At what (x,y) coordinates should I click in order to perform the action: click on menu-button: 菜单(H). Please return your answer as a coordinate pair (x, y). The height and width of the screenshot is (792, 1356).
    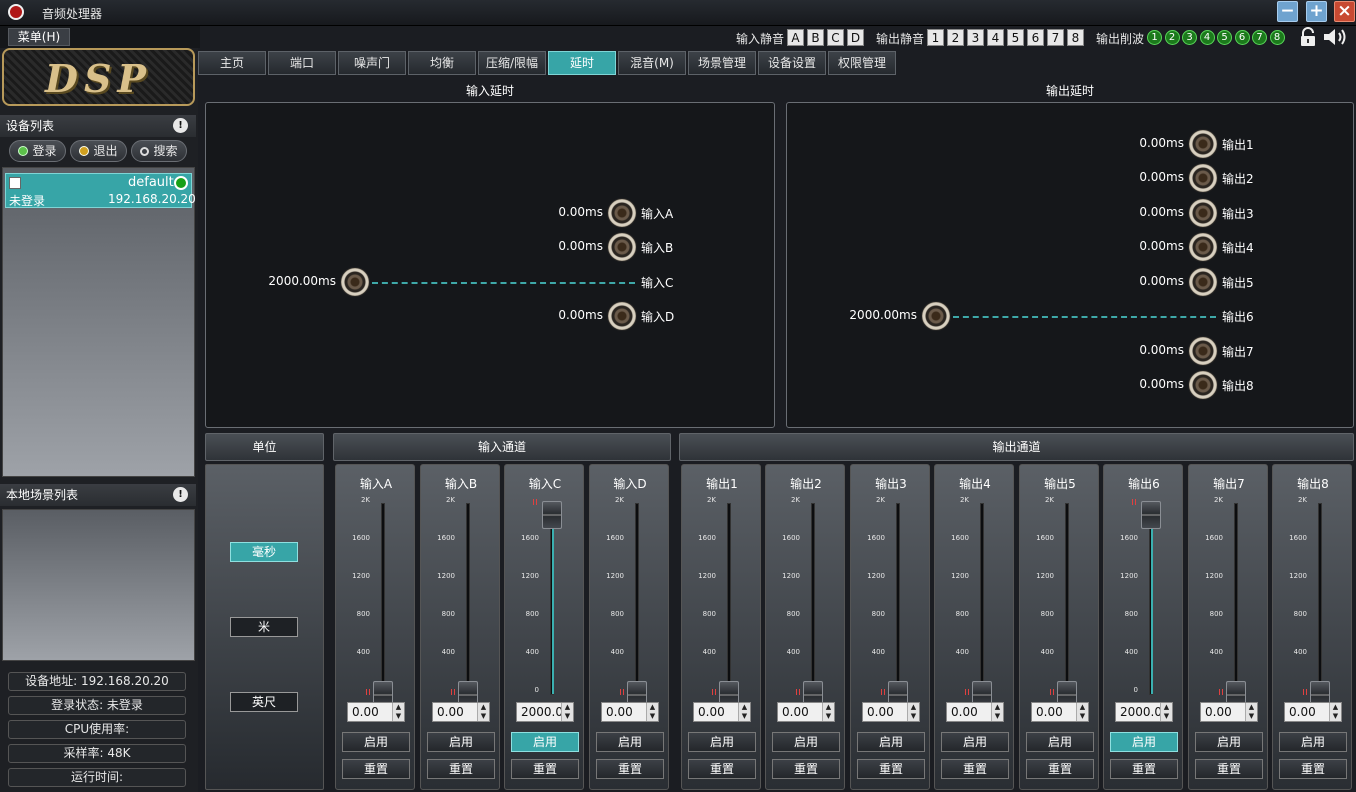
    Looking at the image, I should click on (39, 37).